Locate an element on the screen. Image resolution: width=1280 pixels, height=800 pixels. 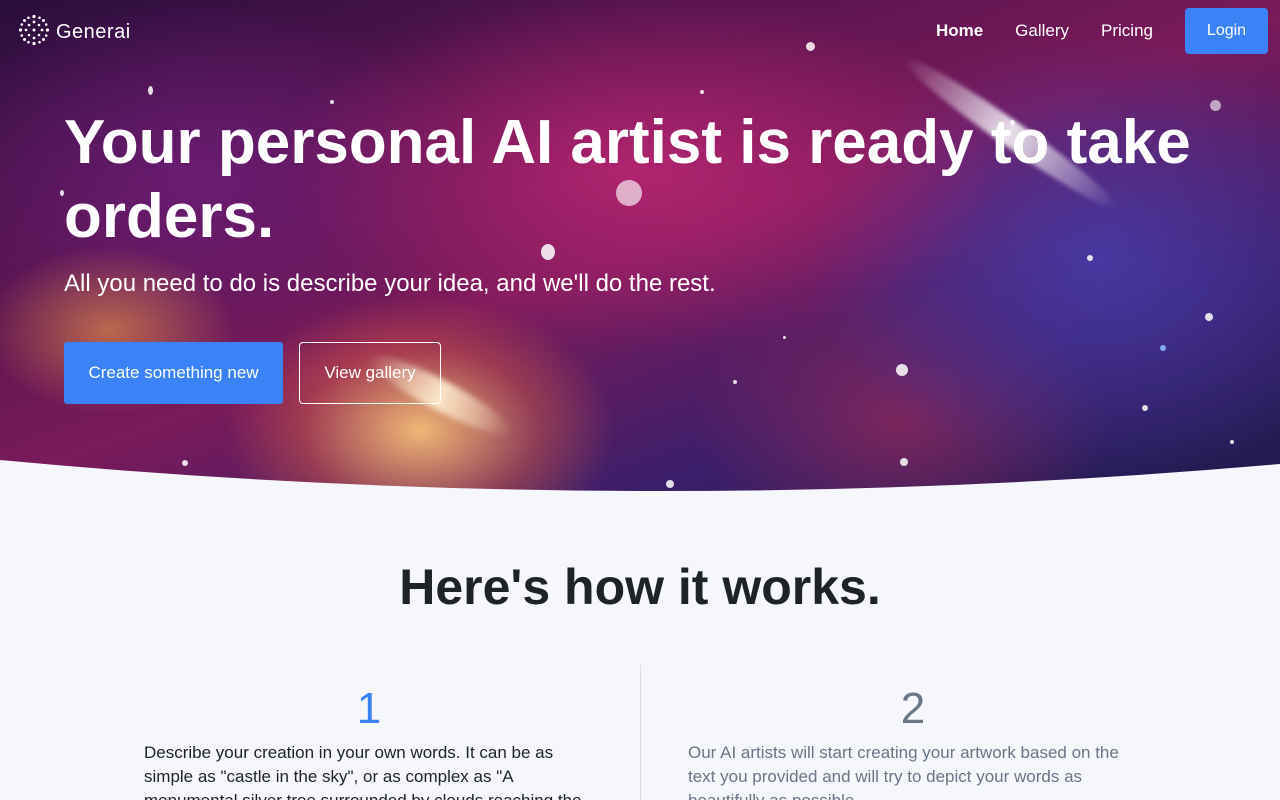
steps-divider is located at coordinates (640, 732).